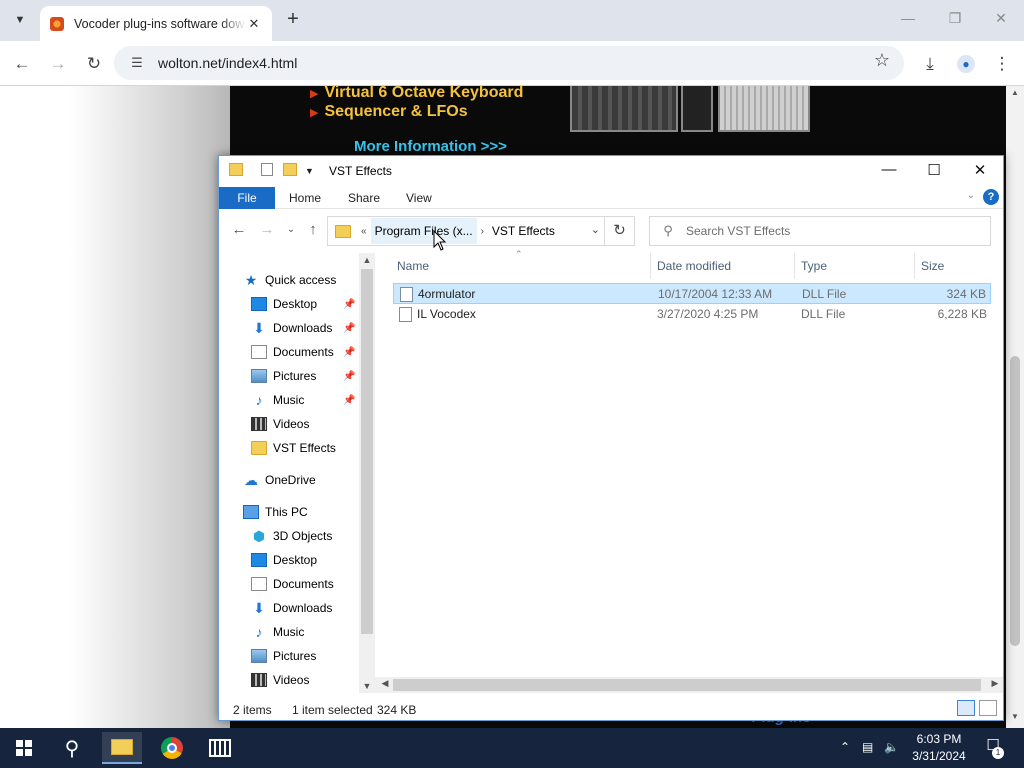 Image resolution: width=1024 pixels, height=768 pixels. I want to click on up-one-level-button: ↑, so click(313, 229).